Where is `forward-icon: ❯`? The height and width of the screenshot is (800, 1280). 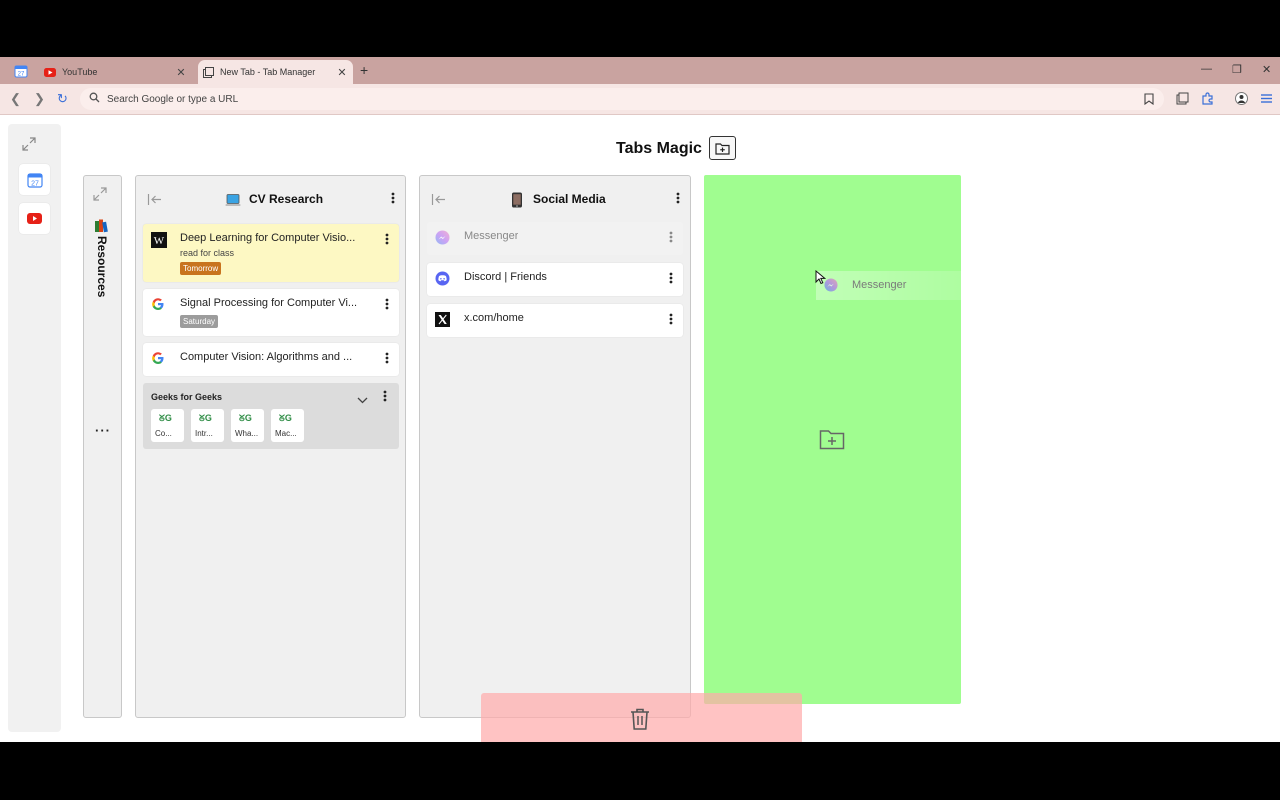
forward-icon: ❯ is located at coordinates (39, 99).